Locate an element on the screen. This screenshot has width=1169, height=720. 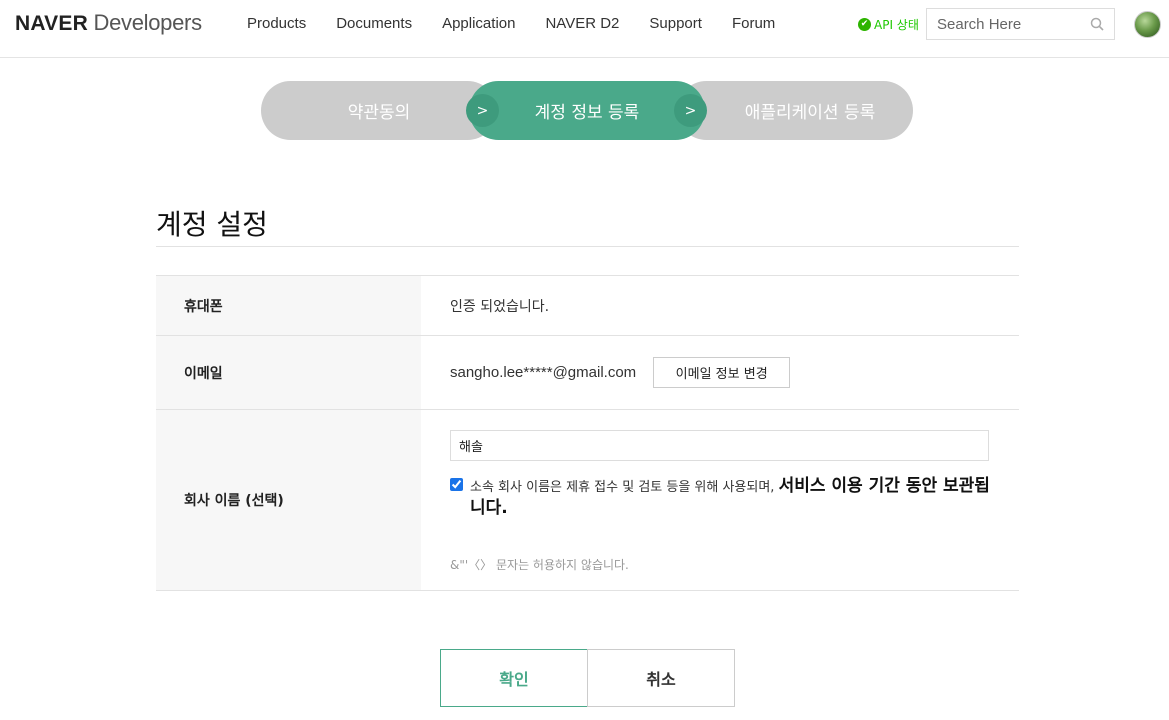
nav-application: Application is located at coordinates (478, 23).